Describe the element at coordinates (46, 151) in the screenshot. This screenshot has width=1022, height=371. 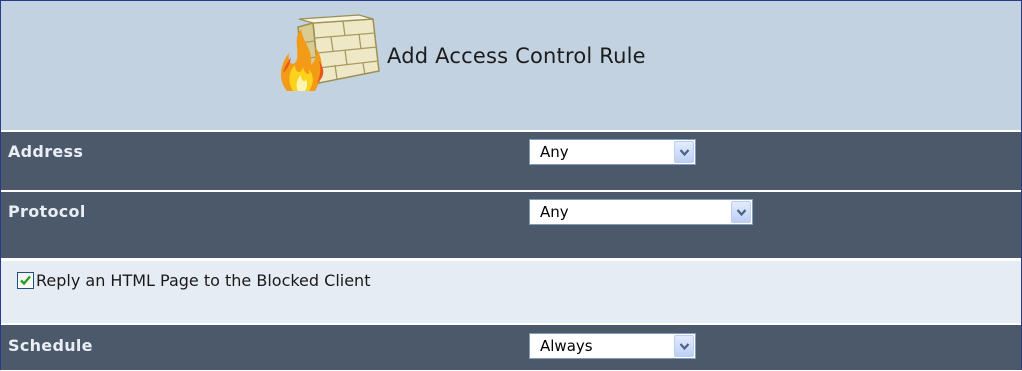
I see `address-label: Address` at that location.